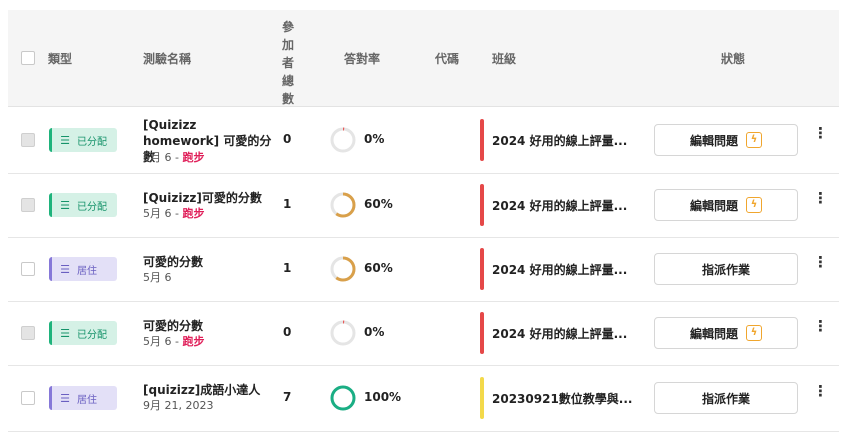 The image size is (848, 435). What do you see at coordinates (208, 198) in the screenshot?
I see `quiz-name: [Quizizz]可愛的分數` at bounding box center [208, 198].